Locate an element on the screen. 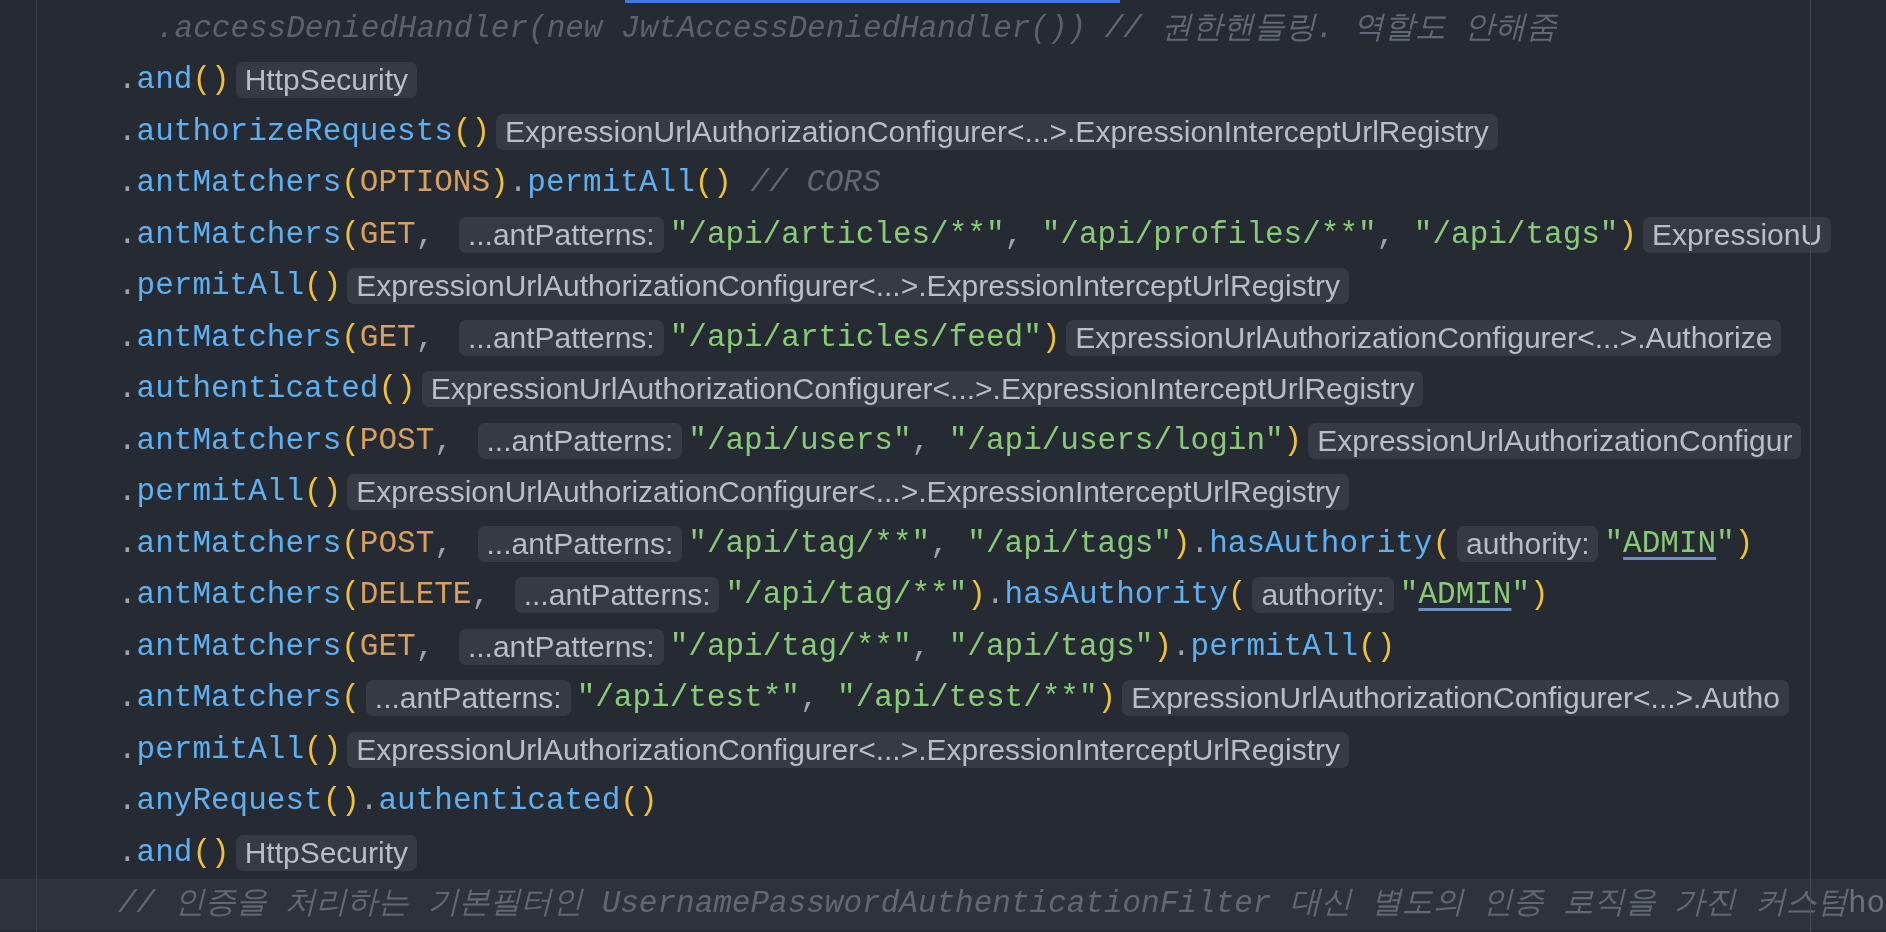  code-text: 커스텀 is located at coordinates (1801, 904).